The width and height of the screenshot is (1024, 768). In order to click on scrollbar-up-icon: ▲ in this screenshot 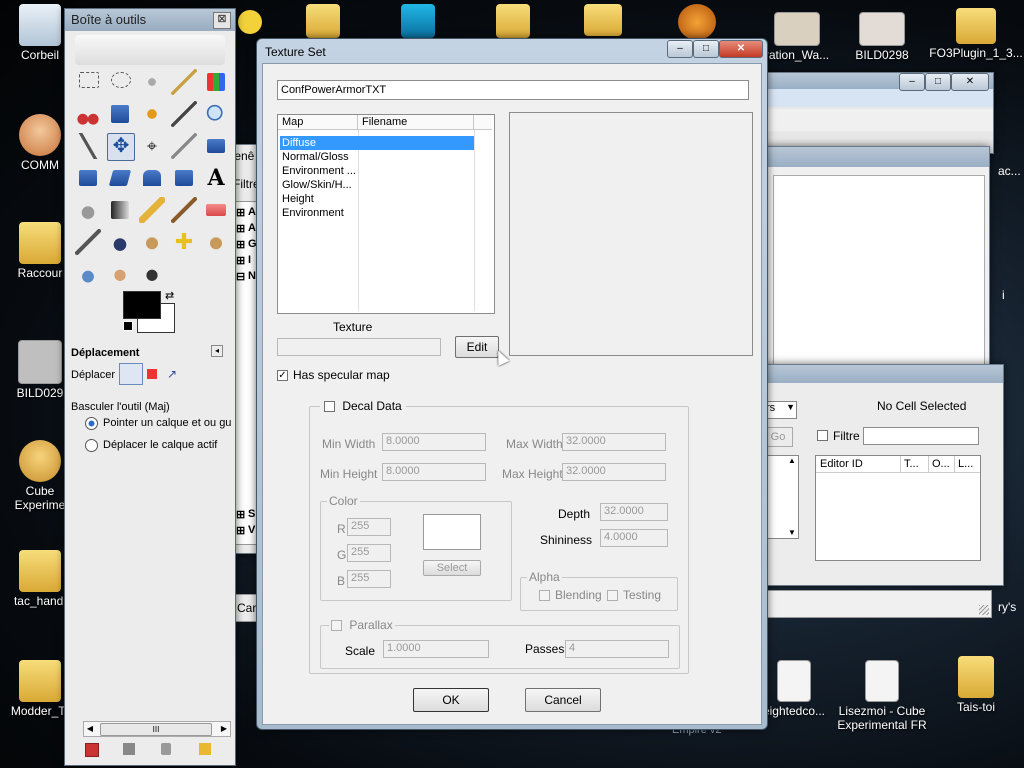, I will do `click(793, 461)`.